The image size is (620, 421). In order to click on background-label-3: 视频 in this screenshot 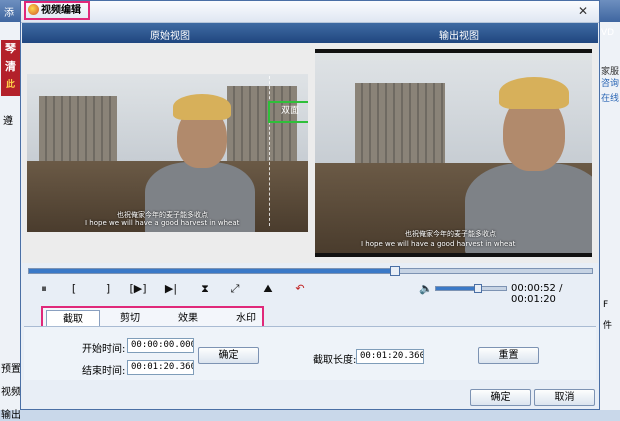, I will do `click(11, 392)`.